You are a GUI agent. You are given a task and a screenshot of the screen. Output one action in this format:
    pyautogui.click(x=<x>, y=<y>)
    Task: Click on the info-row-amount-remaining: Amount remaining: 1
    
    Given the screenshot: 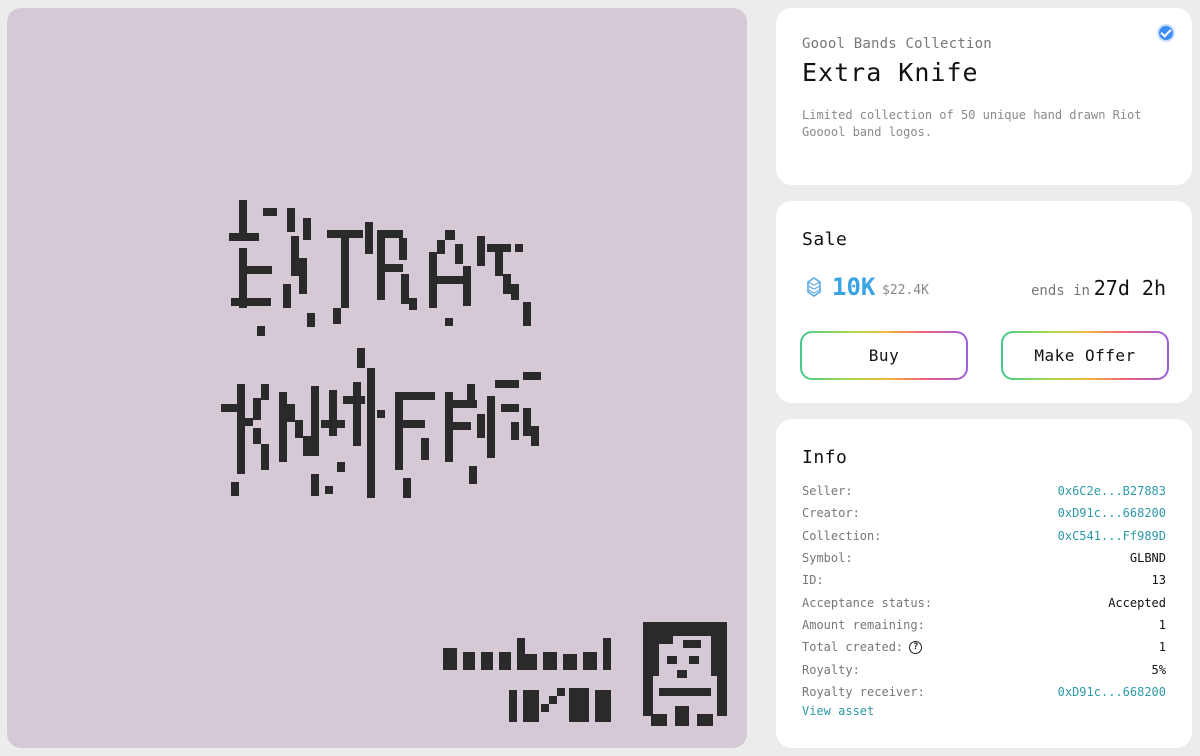 What is the action you would take?
    pyautogui.click(x=984, y=625)
    